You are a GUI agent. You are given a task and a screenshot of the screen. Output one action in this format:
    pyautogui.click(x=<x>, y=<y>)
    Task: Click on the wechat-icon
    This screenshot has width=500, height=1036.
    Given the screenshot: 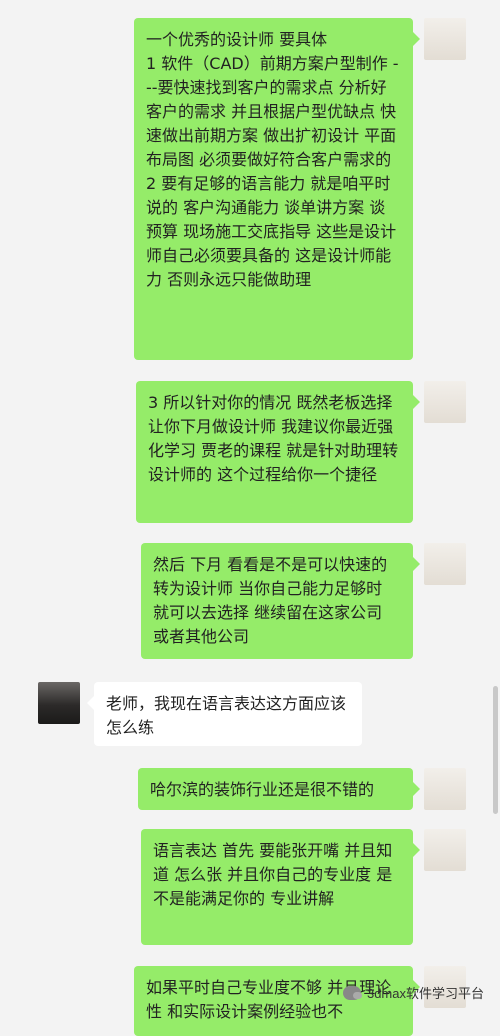 What is the action you would take?
    pyautogui.click(x=352, y=992)
    